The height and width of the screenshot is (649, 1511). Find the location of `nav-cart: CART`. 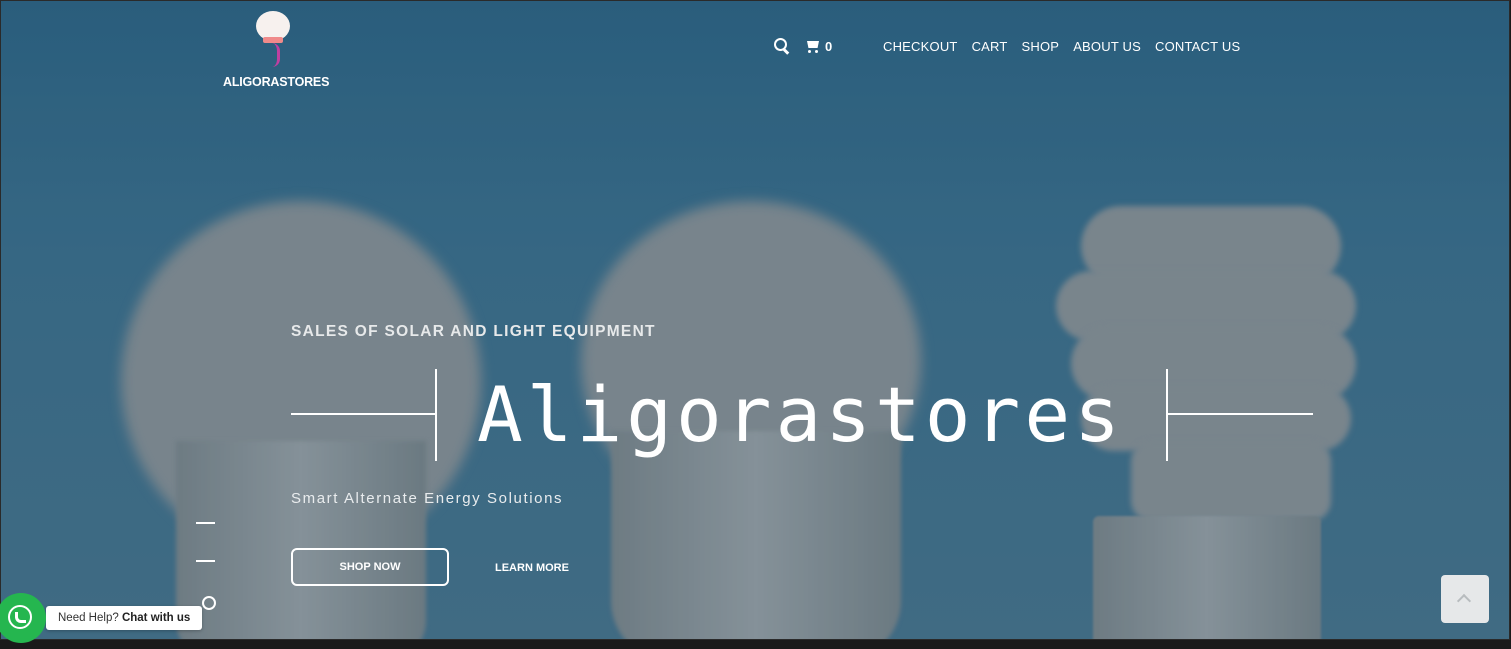

nav-cart: CART is located at coordinates (990, 46).